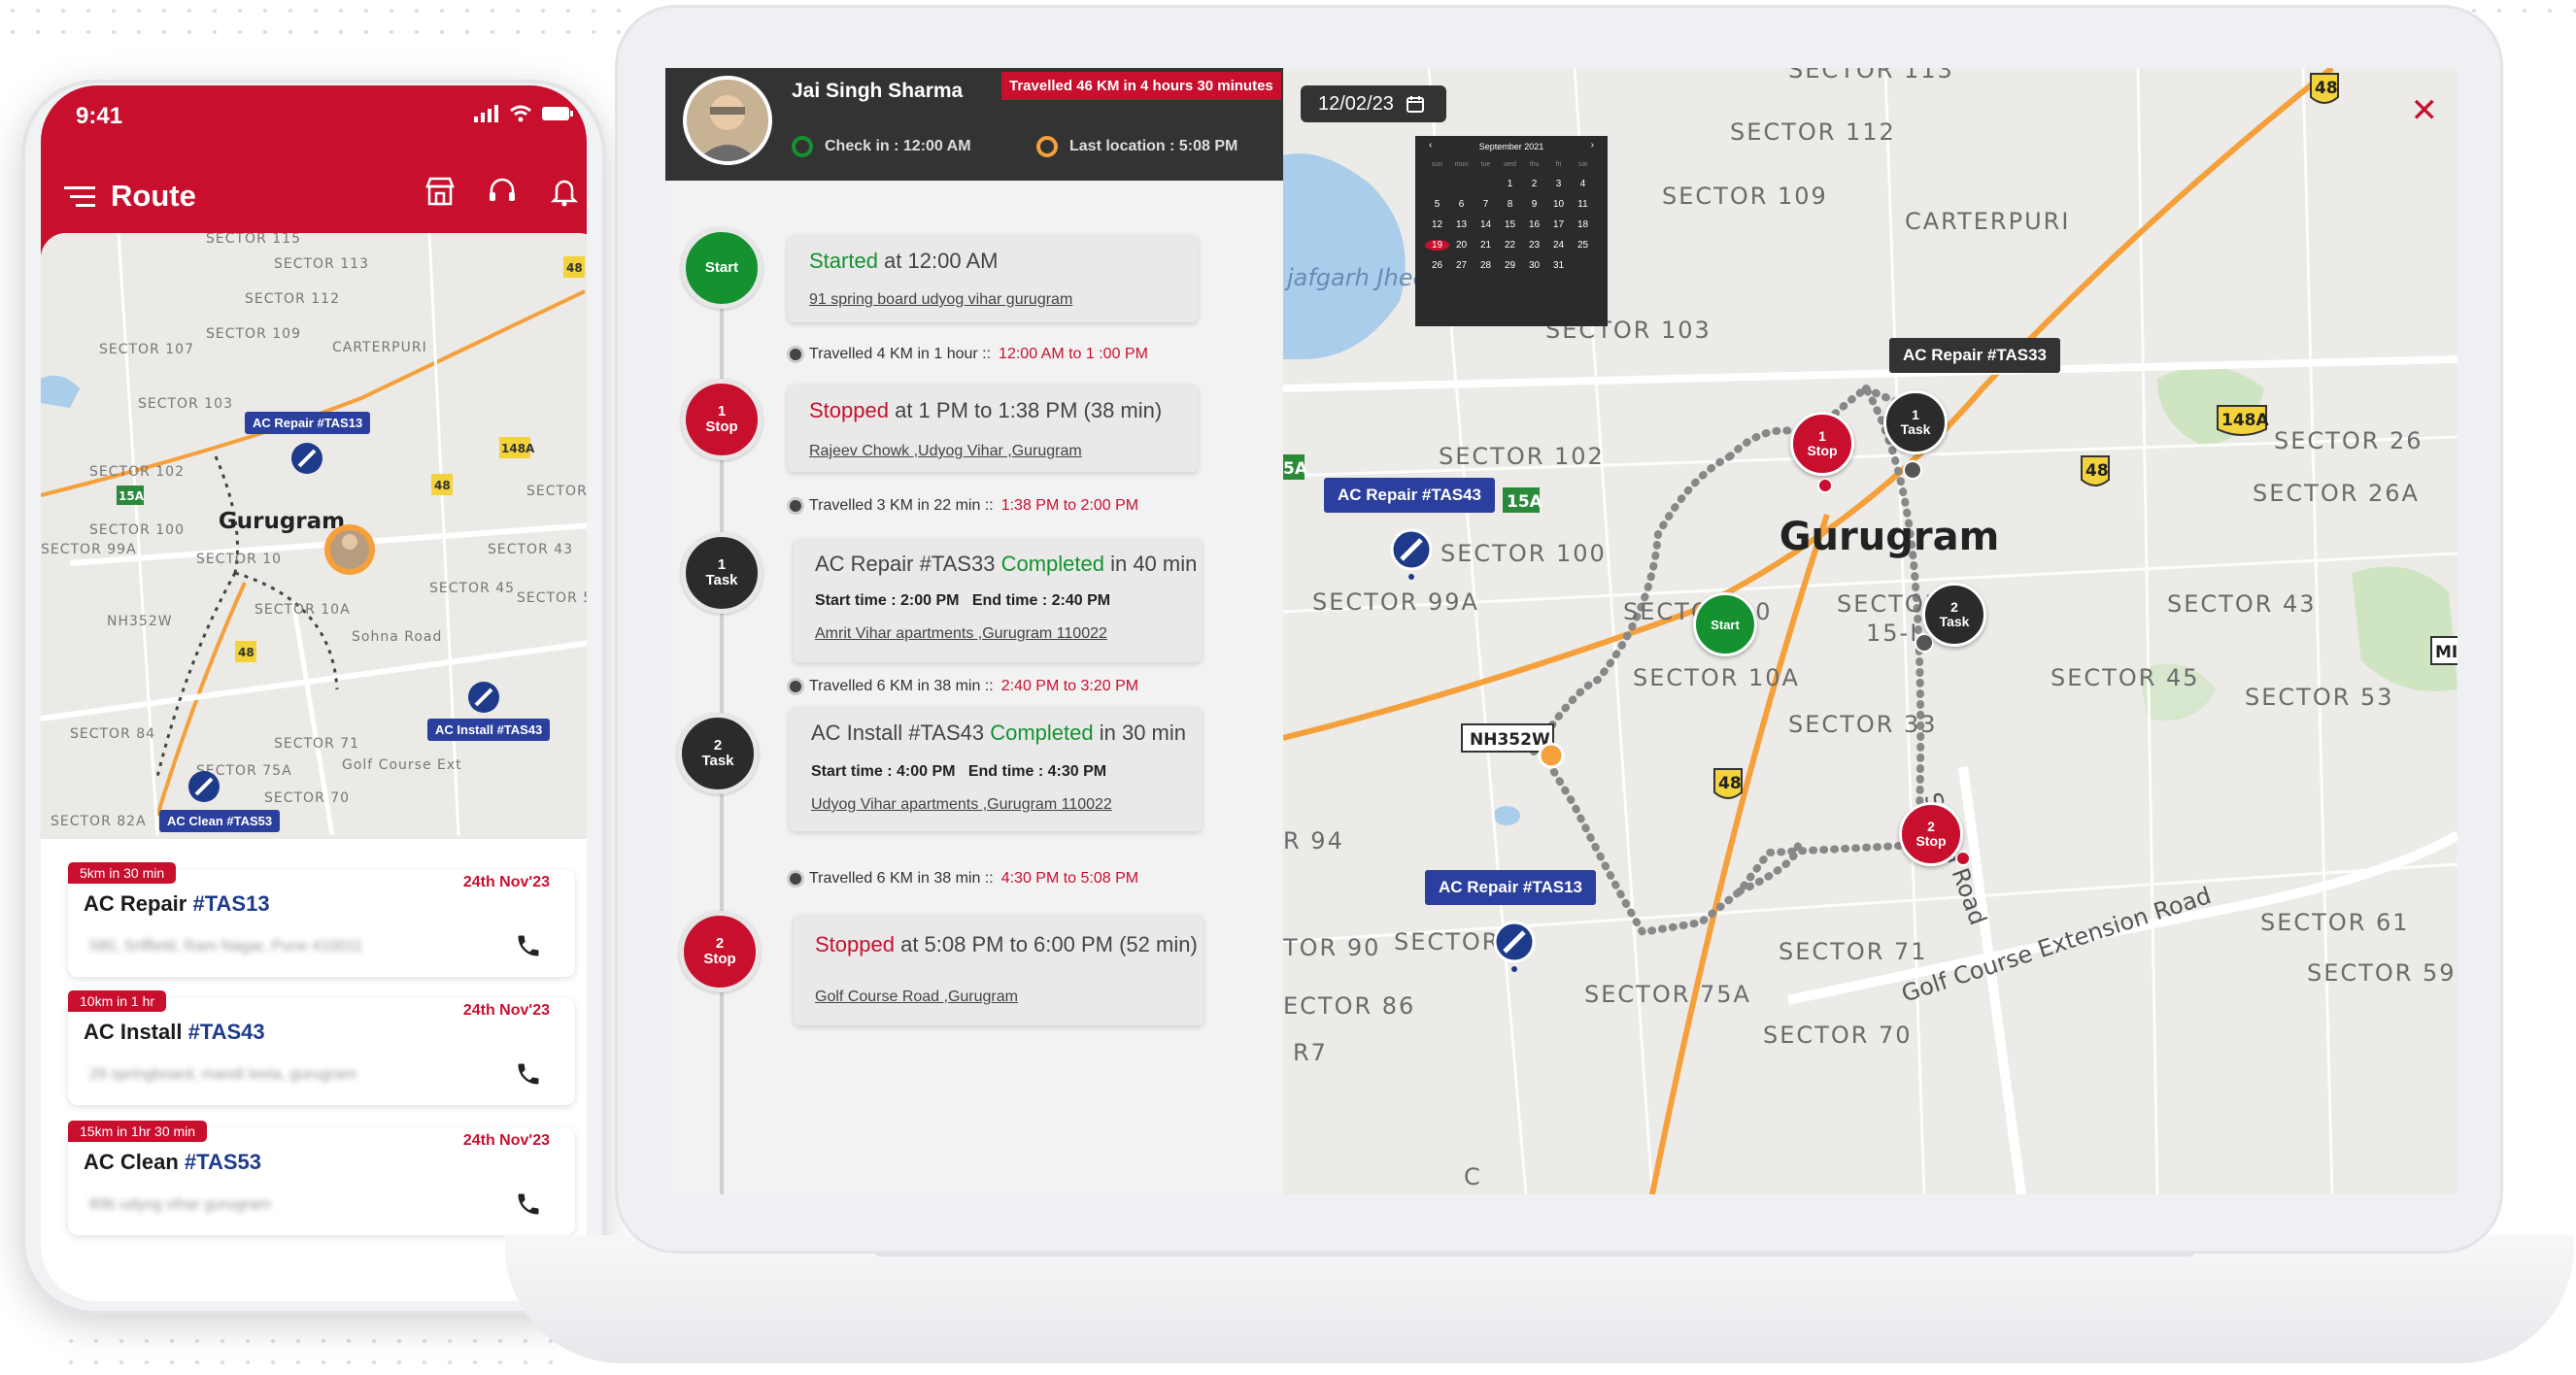  I want to click on event-address: 91 spring board udyog vihar gurugram, so click(940, 300).